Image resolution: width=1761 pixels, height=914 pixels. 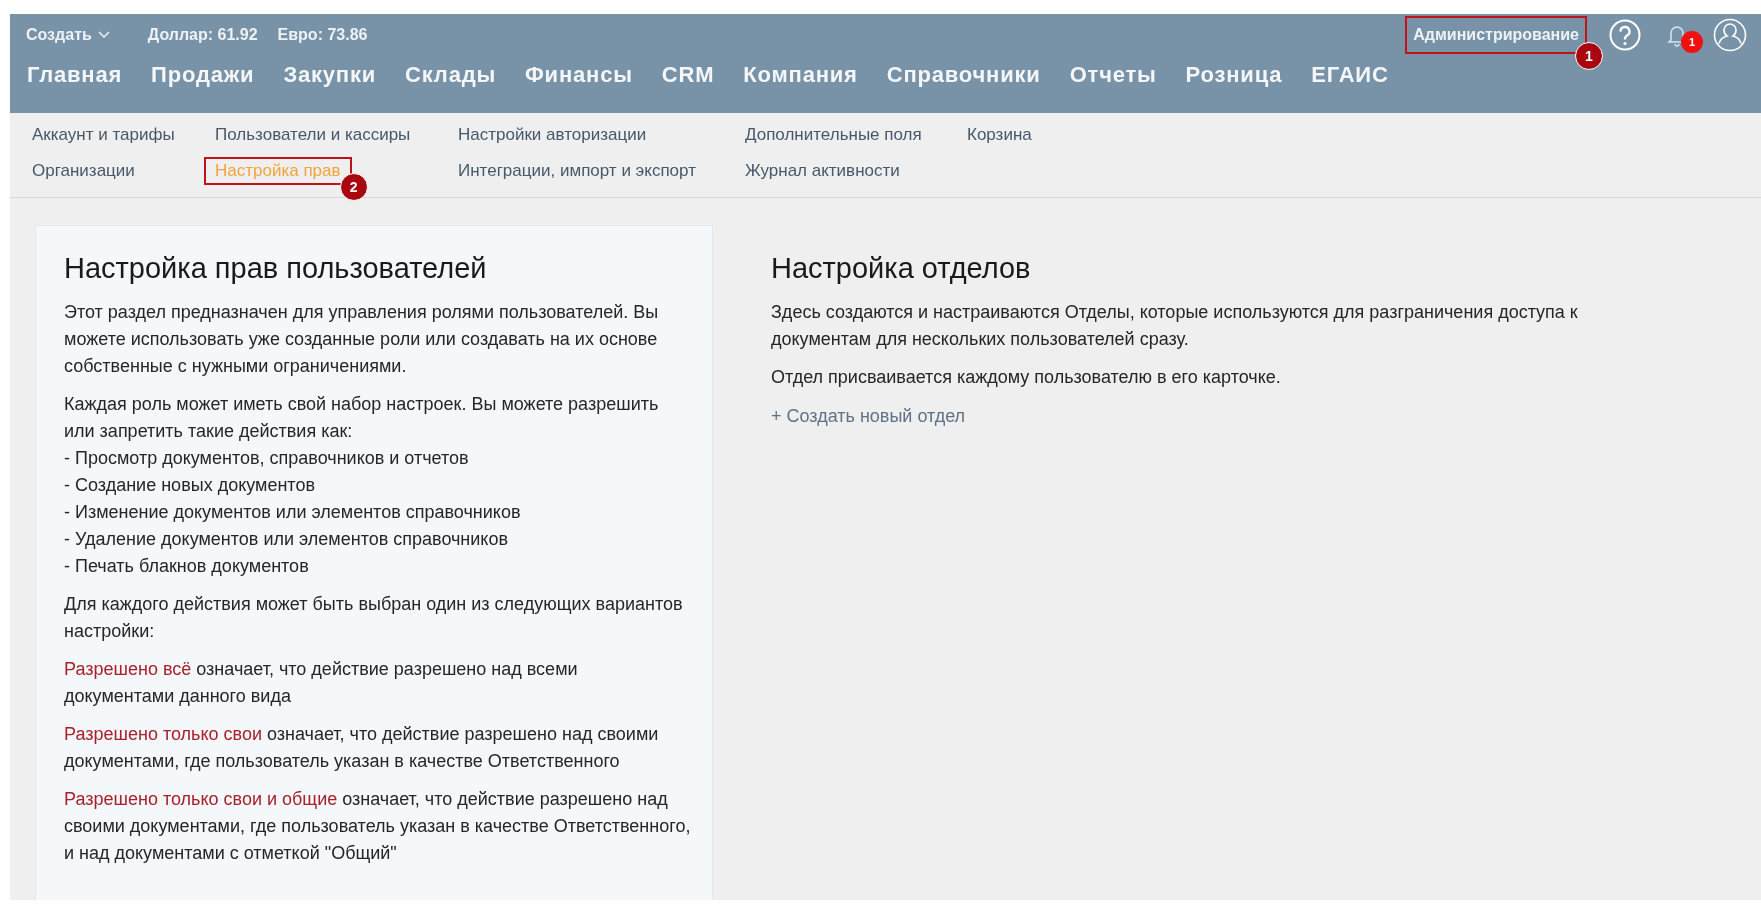 I want to click on bell-icon, so click(x=1677, y=35).